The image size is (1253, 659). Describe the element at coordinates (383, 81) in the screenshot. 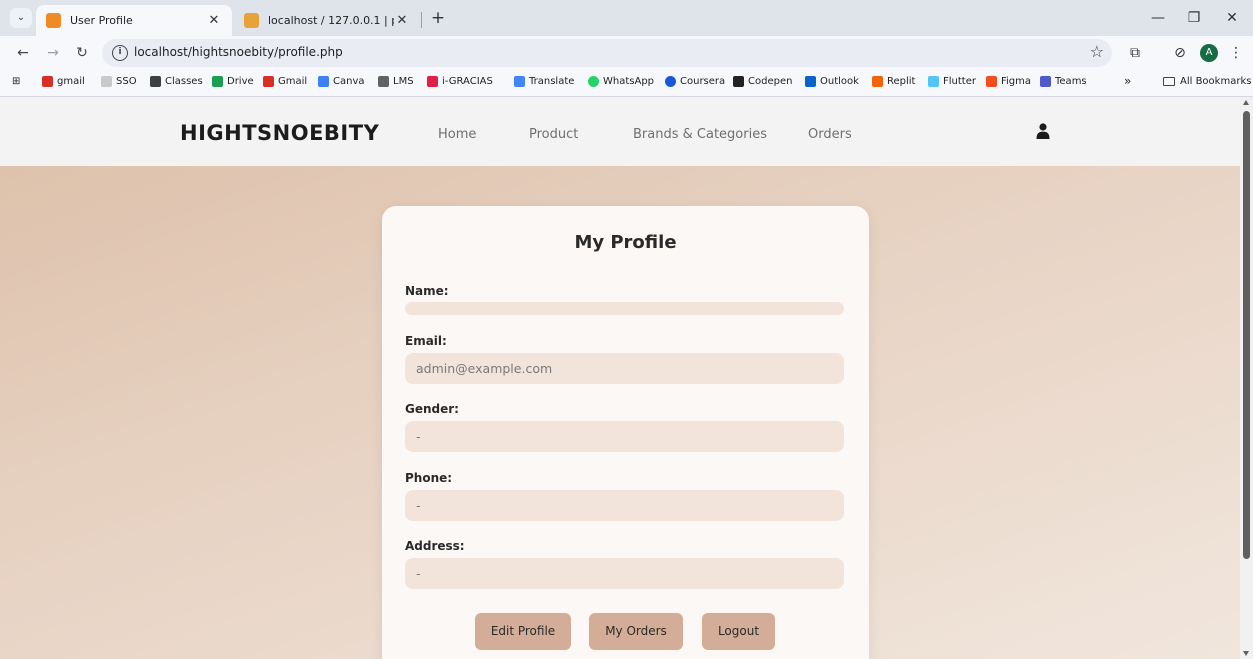

I see `lms-icon` at that location.